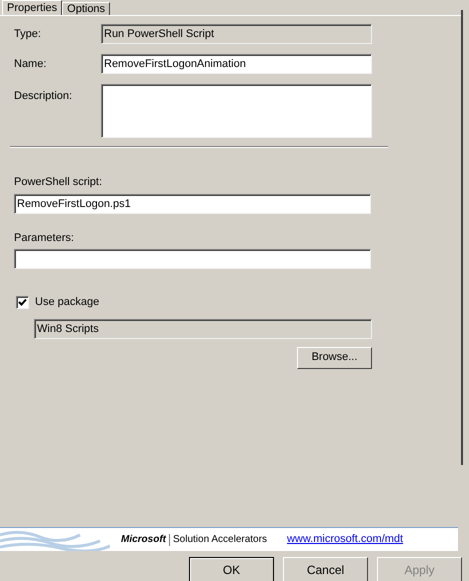 This screenshot has width=469, height=581. Describe the element at coordinates (231, 569) in the screenshot. I see `dialog-button: OK` at that location.